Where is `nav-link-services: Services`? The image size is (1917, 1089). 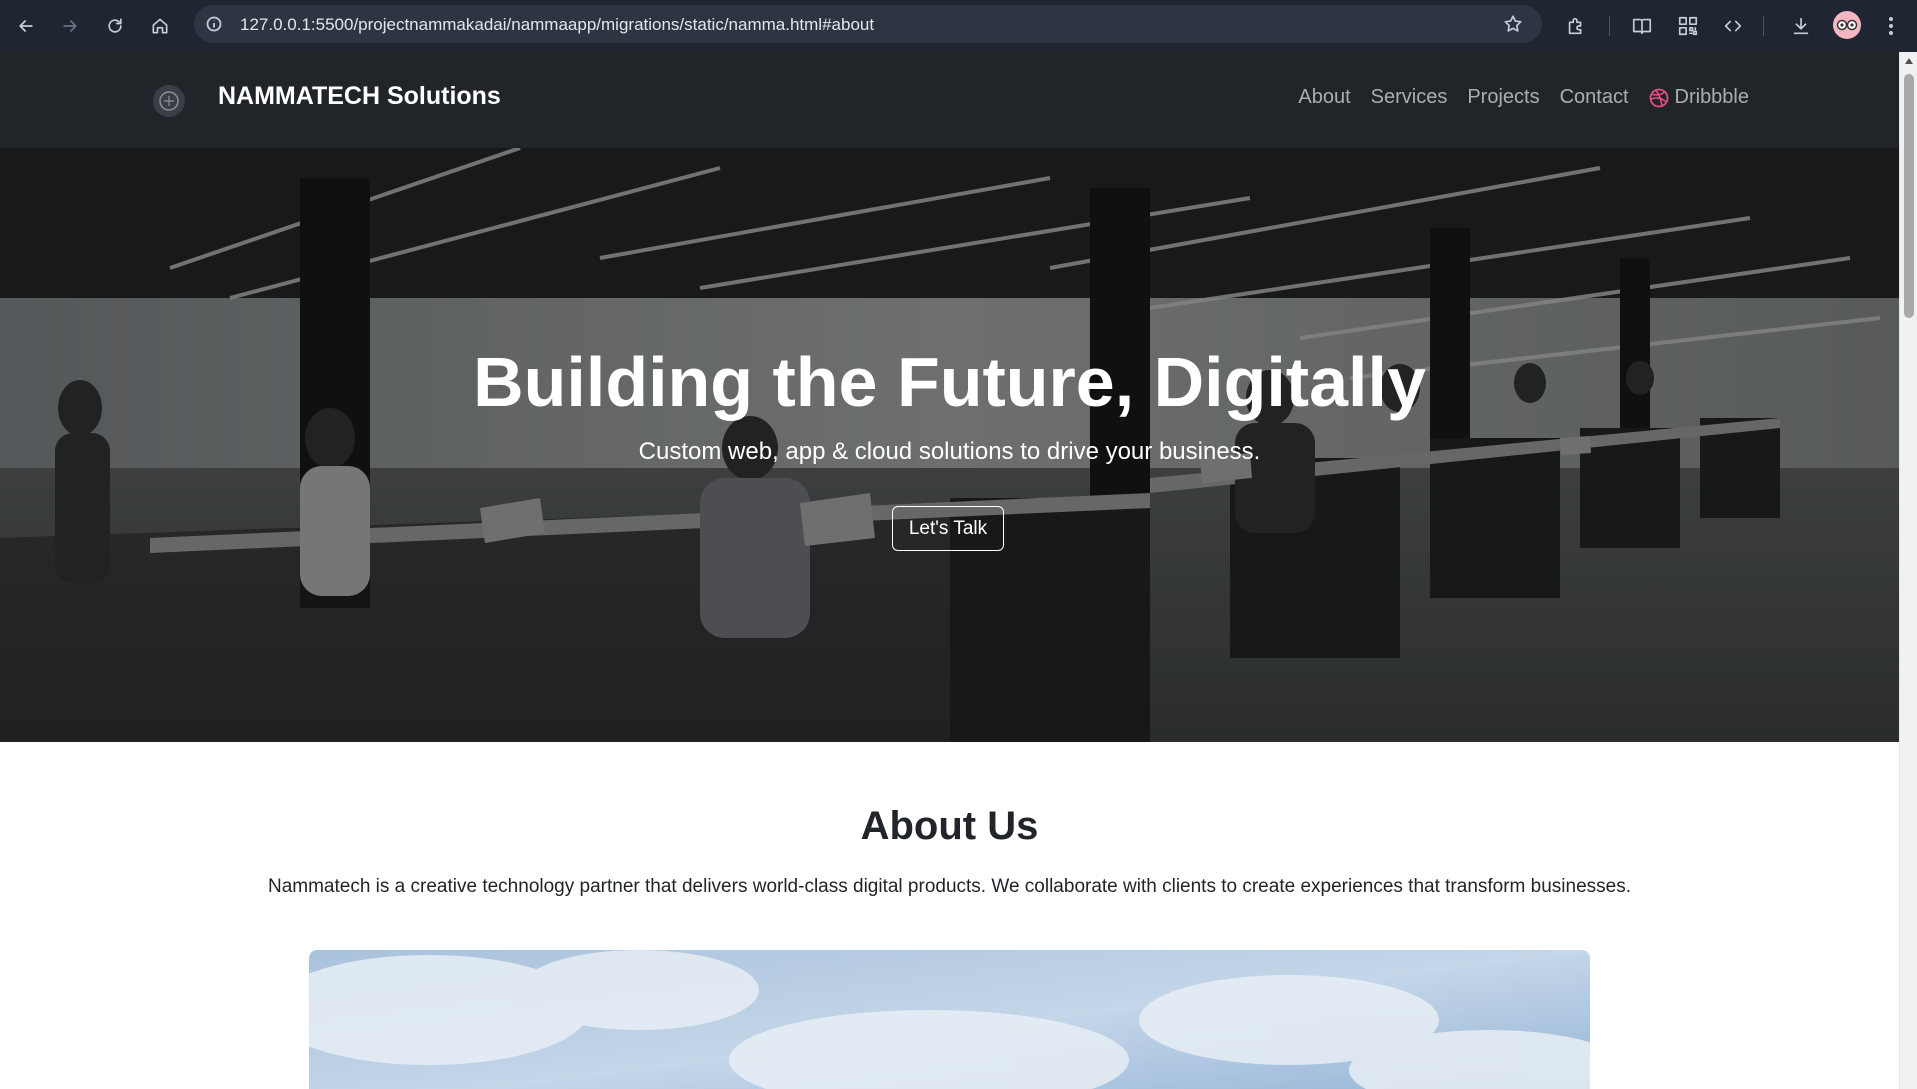
nav-link-services: Services is located at coordinates (1409, 97).